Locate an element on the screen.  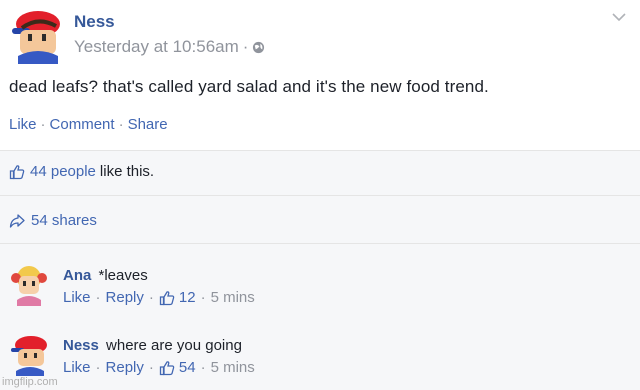
author-avatar is located at coordinates (36, 36).